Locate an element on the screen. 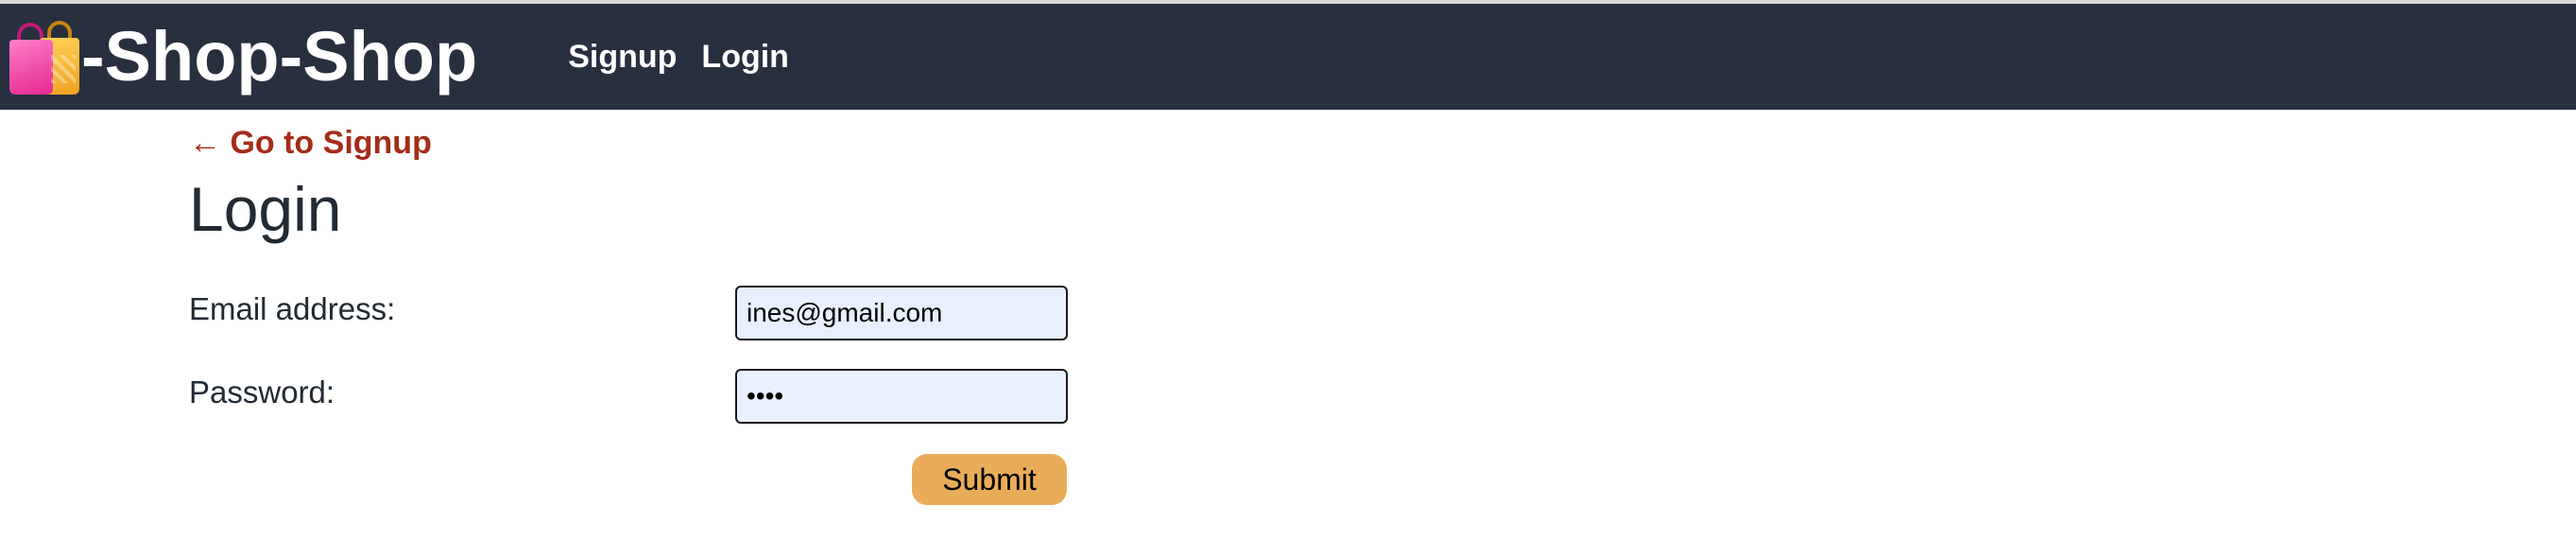 The height and width of the screenshot is (558, 2576). nav-login-link: Login is located at coordinates (745, 58).